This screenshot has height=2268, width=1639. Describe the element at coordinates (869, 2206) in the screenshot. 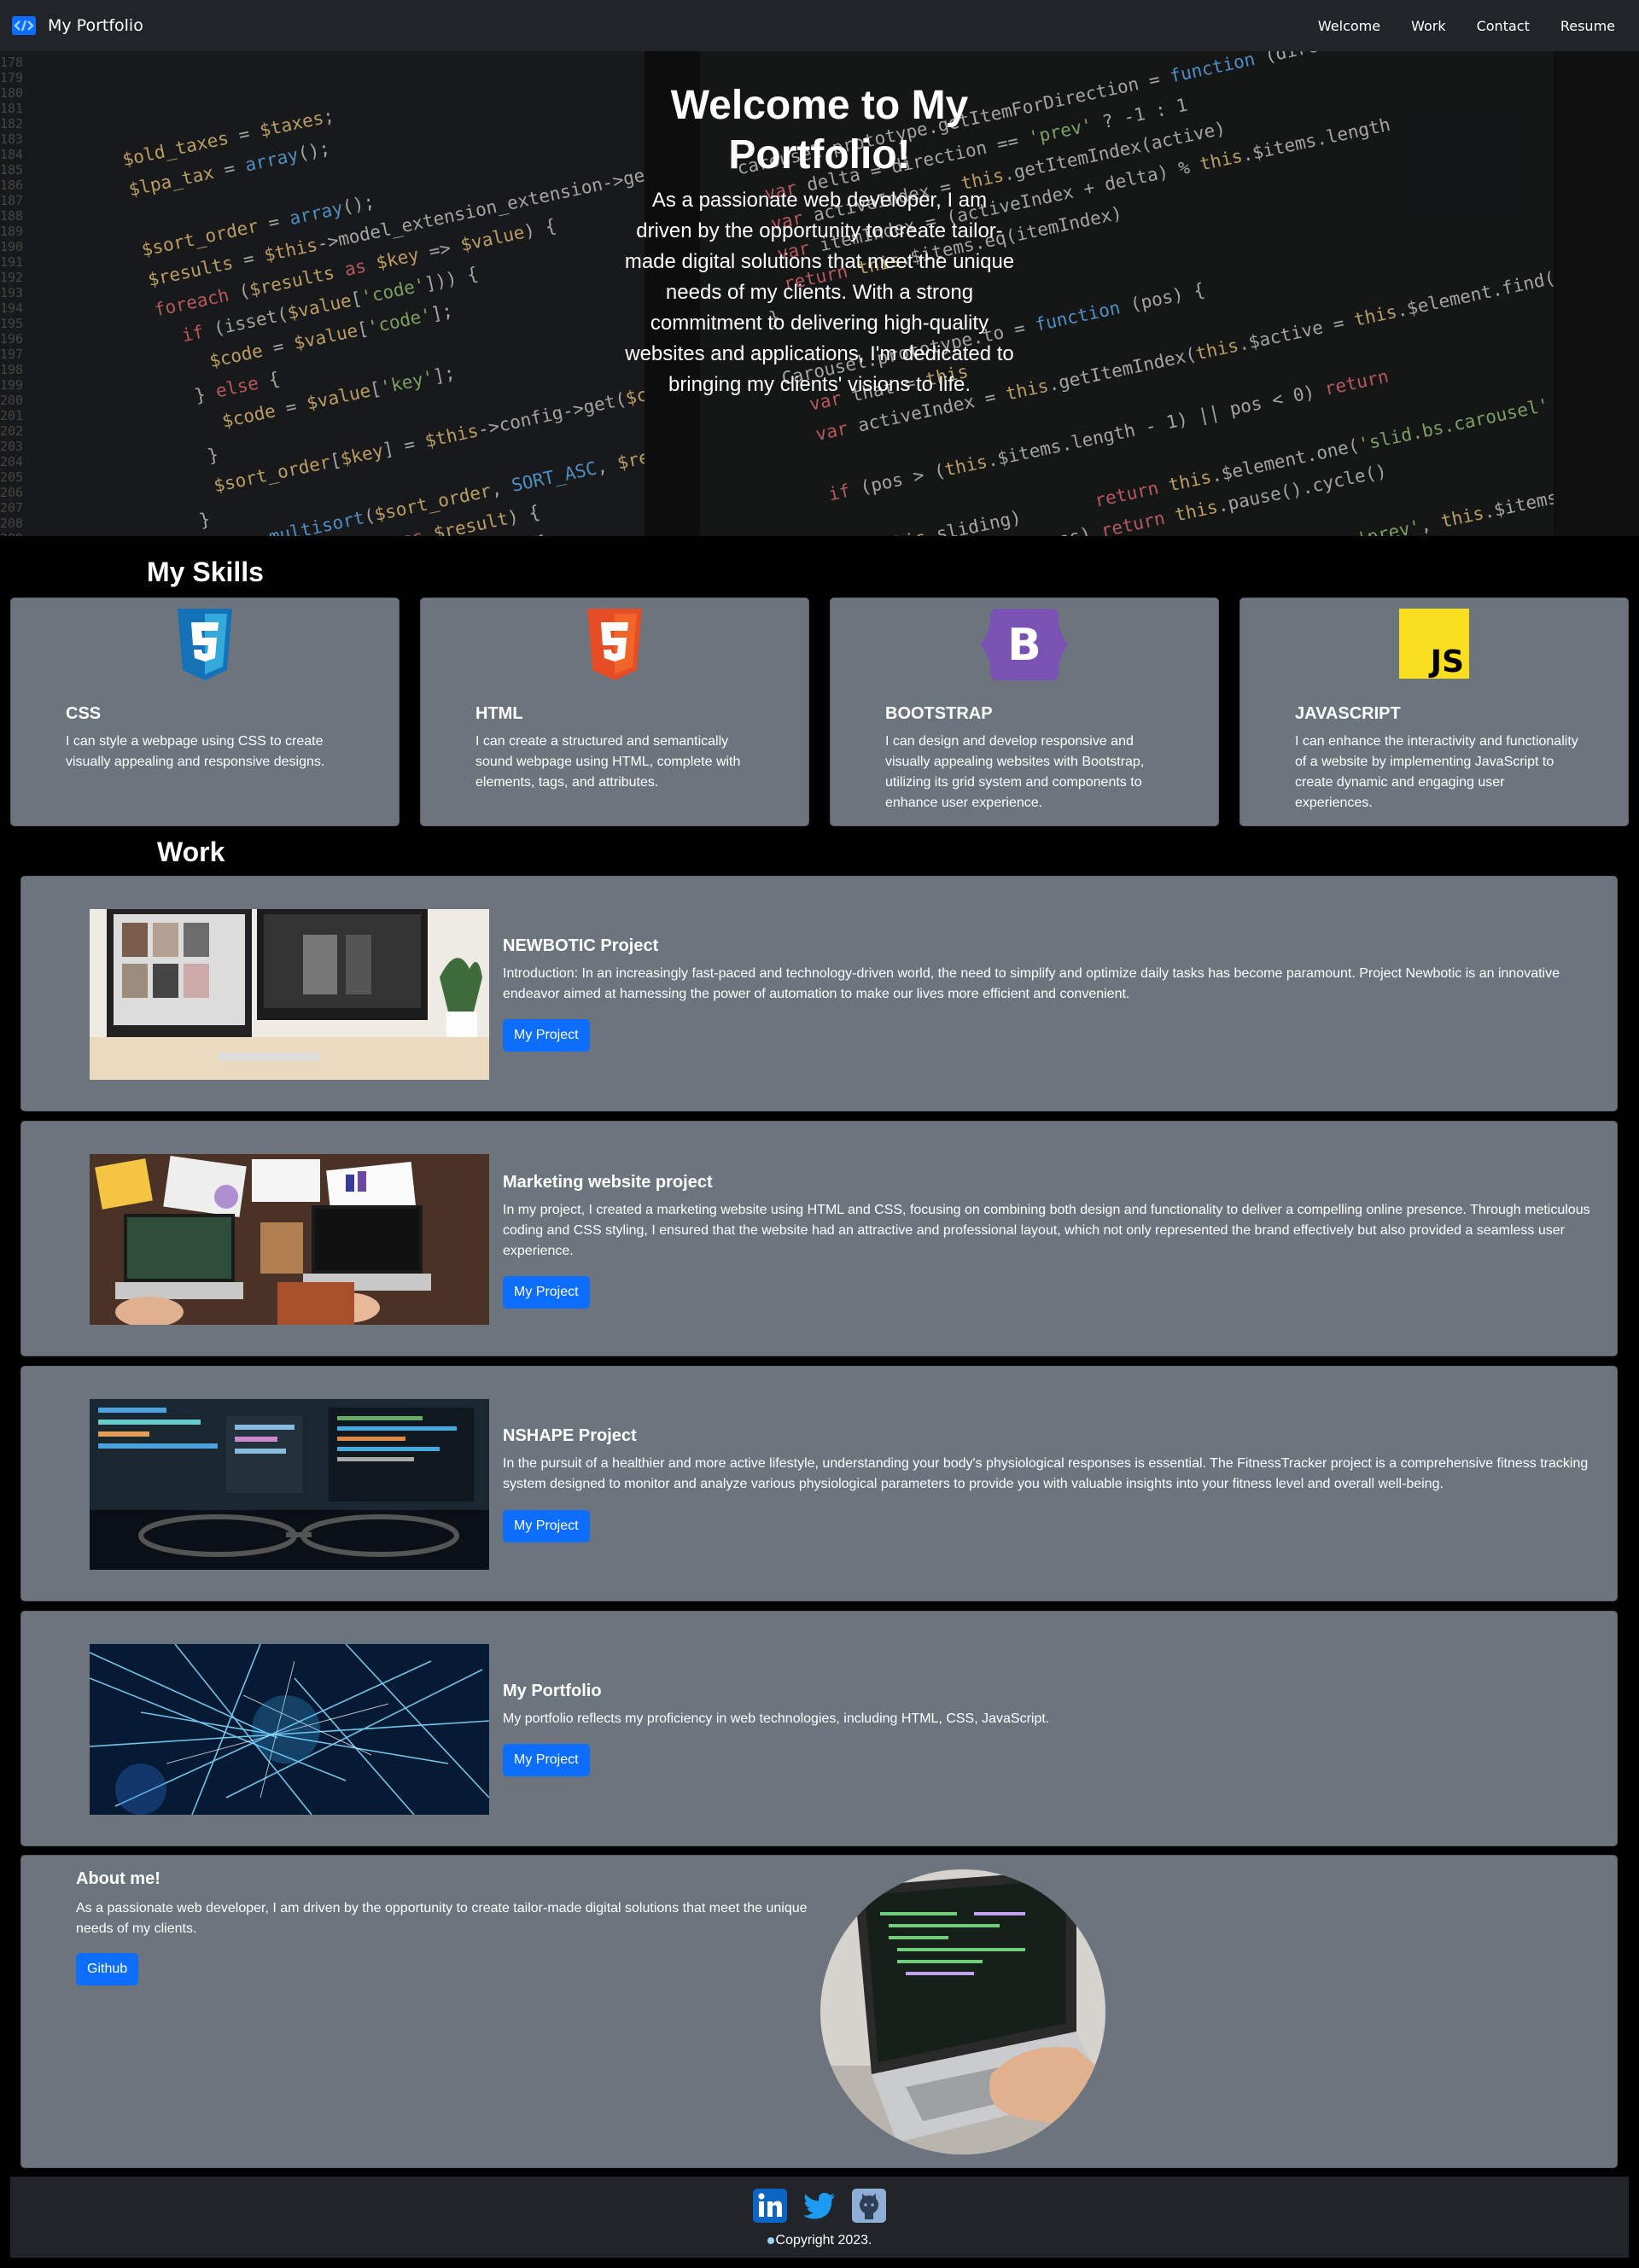

I see `github-icon` at that location.